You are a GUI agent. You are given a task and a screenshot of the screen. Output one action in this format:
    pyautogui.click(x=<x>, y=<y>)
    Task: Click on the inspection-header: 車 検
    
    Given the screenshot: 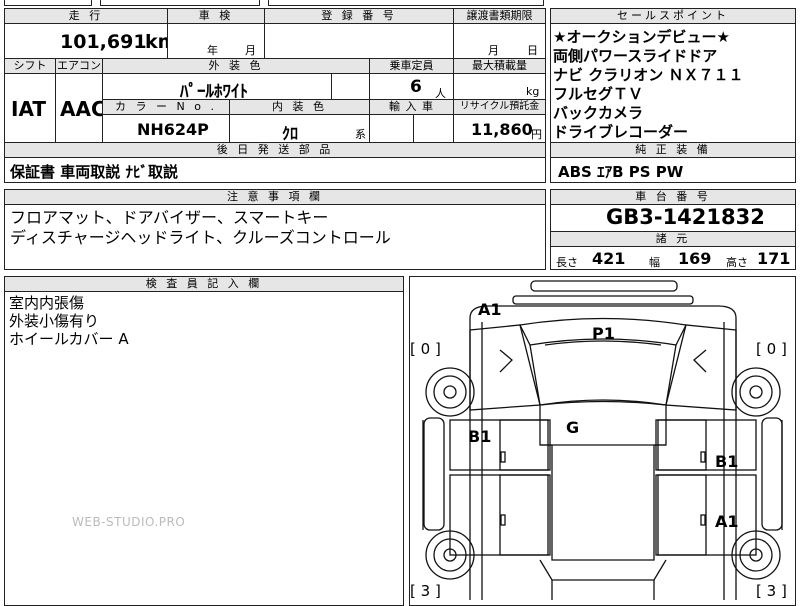 What is the action you would take?
    pyautogui.click(x=216, y=16)
    